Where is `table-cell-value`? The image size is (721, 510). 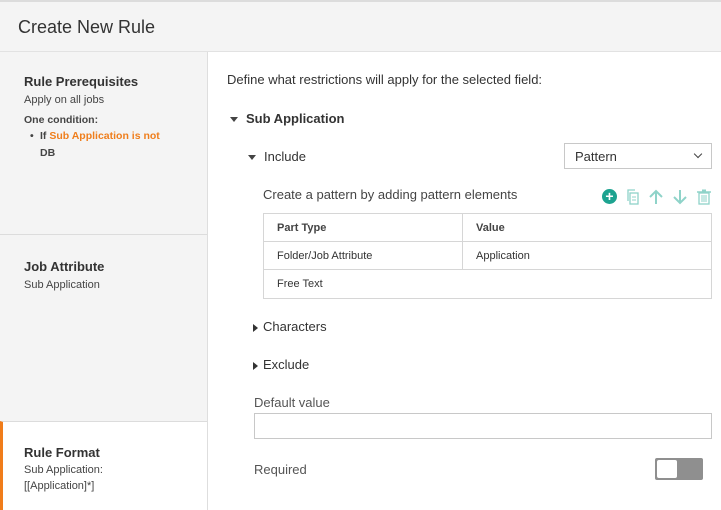
table-cell-value is located at coordinates (587, 284).